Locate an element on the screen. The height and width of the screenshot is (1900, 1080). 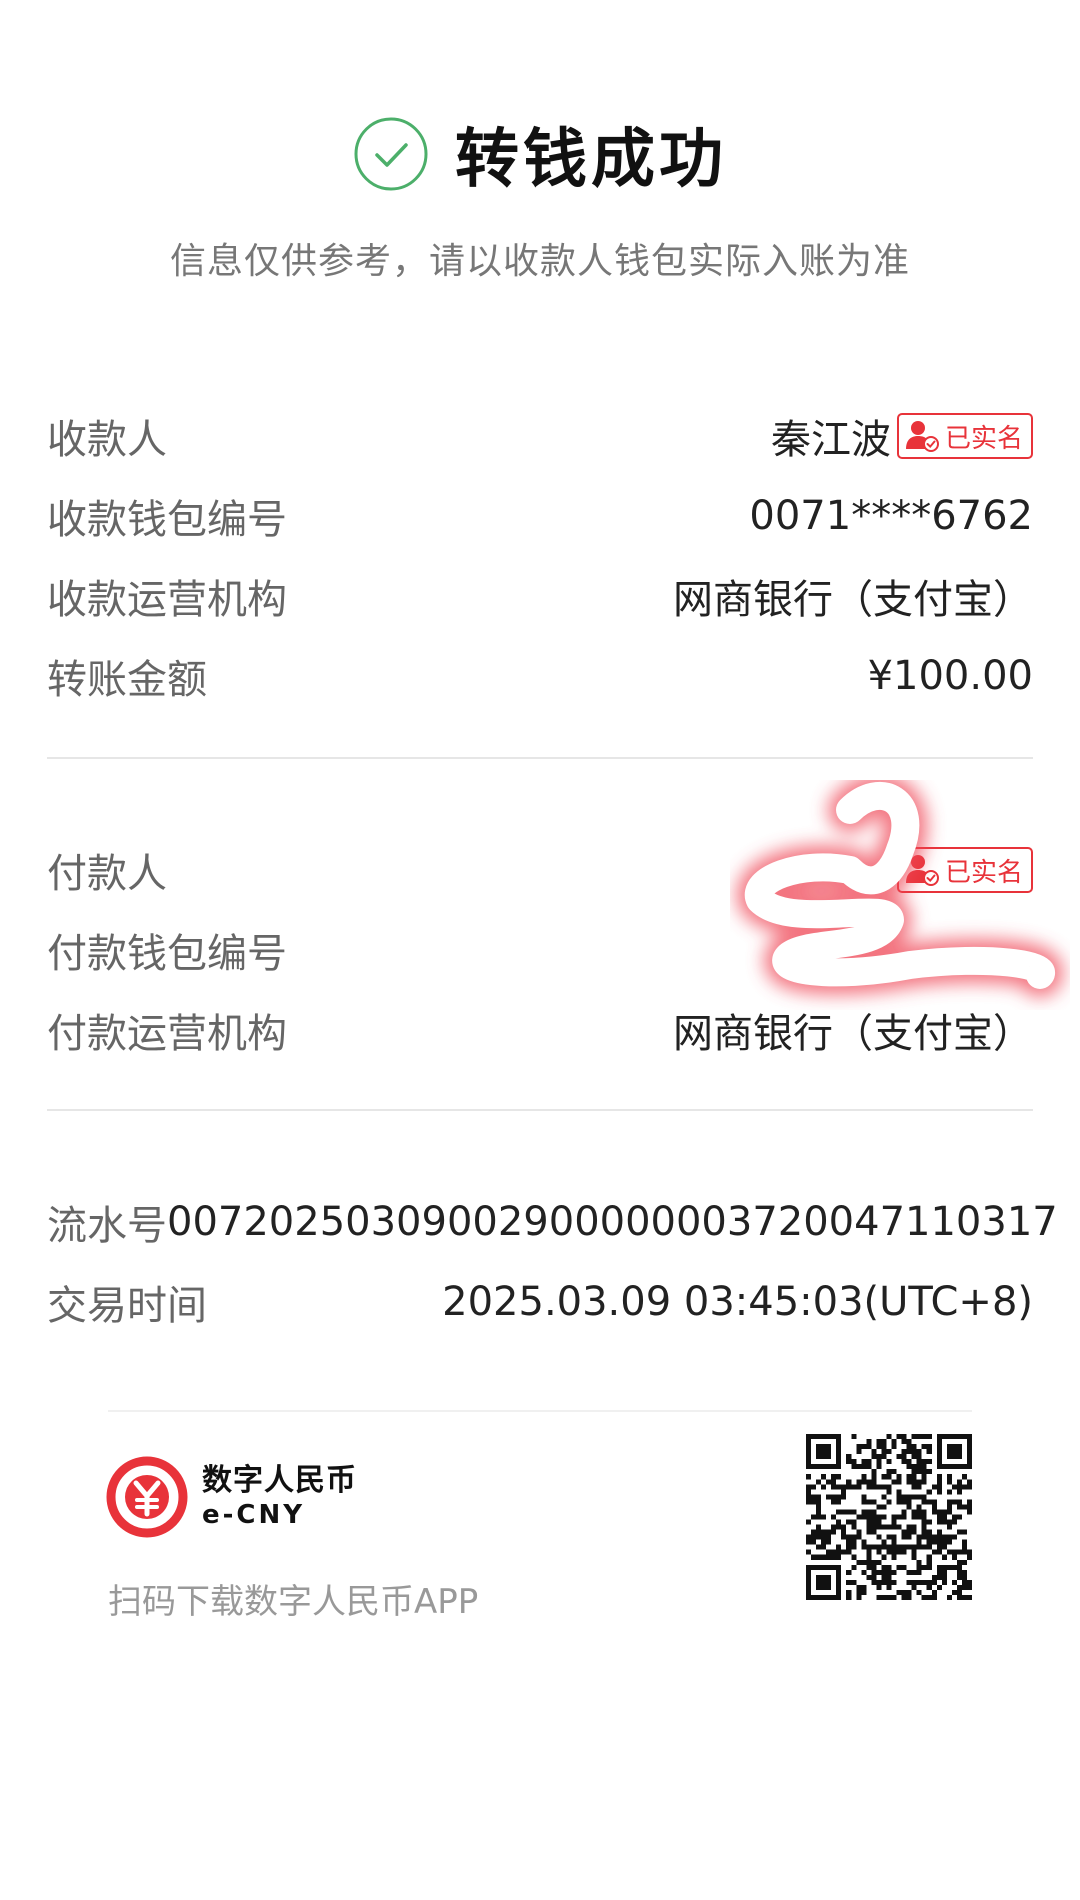
ecny-logo-text: 数字人民币 e-CNY is located at coordinates (279, 1496).